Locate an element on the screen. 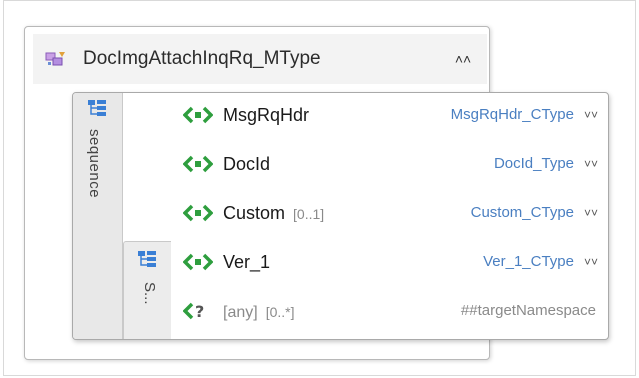 This screenshot has width=639, height=378. sequence-label: sequence is located at coordinates (94, 164).